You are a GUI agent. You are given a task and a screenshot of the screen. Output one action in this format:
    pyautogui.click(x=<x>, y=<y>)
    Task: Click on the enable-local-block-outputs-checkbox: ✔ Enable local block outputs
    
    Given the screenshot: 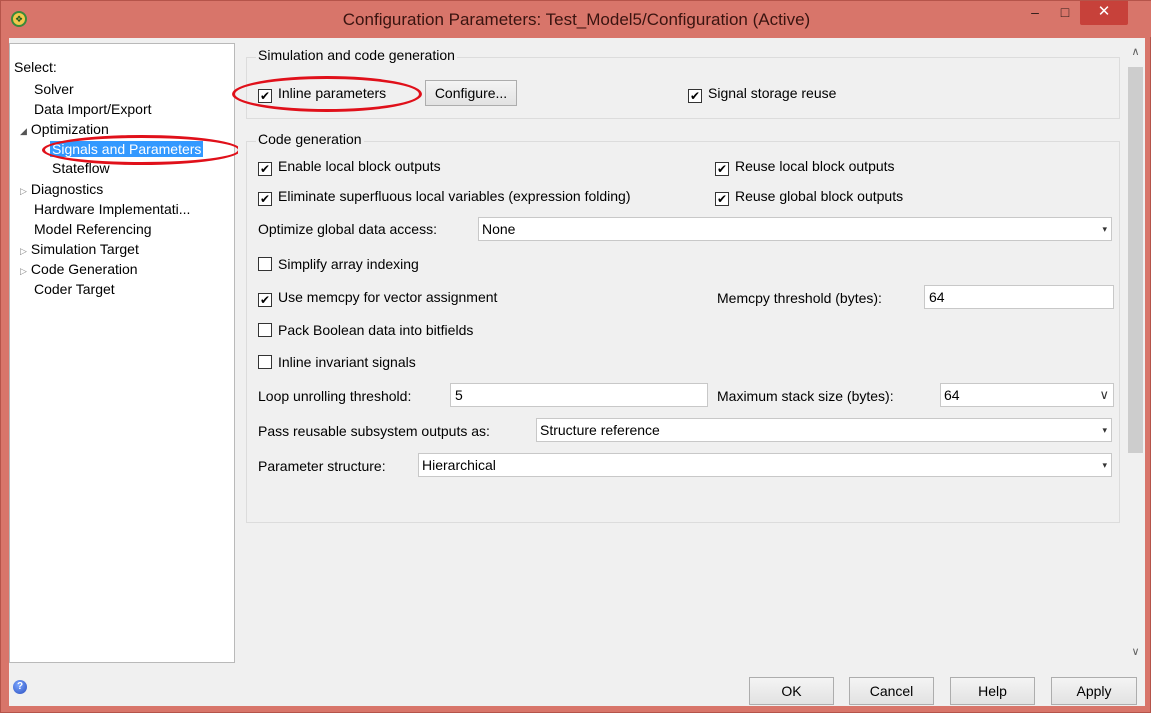 What is the action you would take?
    pyautogui.click(x=349, y=167)
    